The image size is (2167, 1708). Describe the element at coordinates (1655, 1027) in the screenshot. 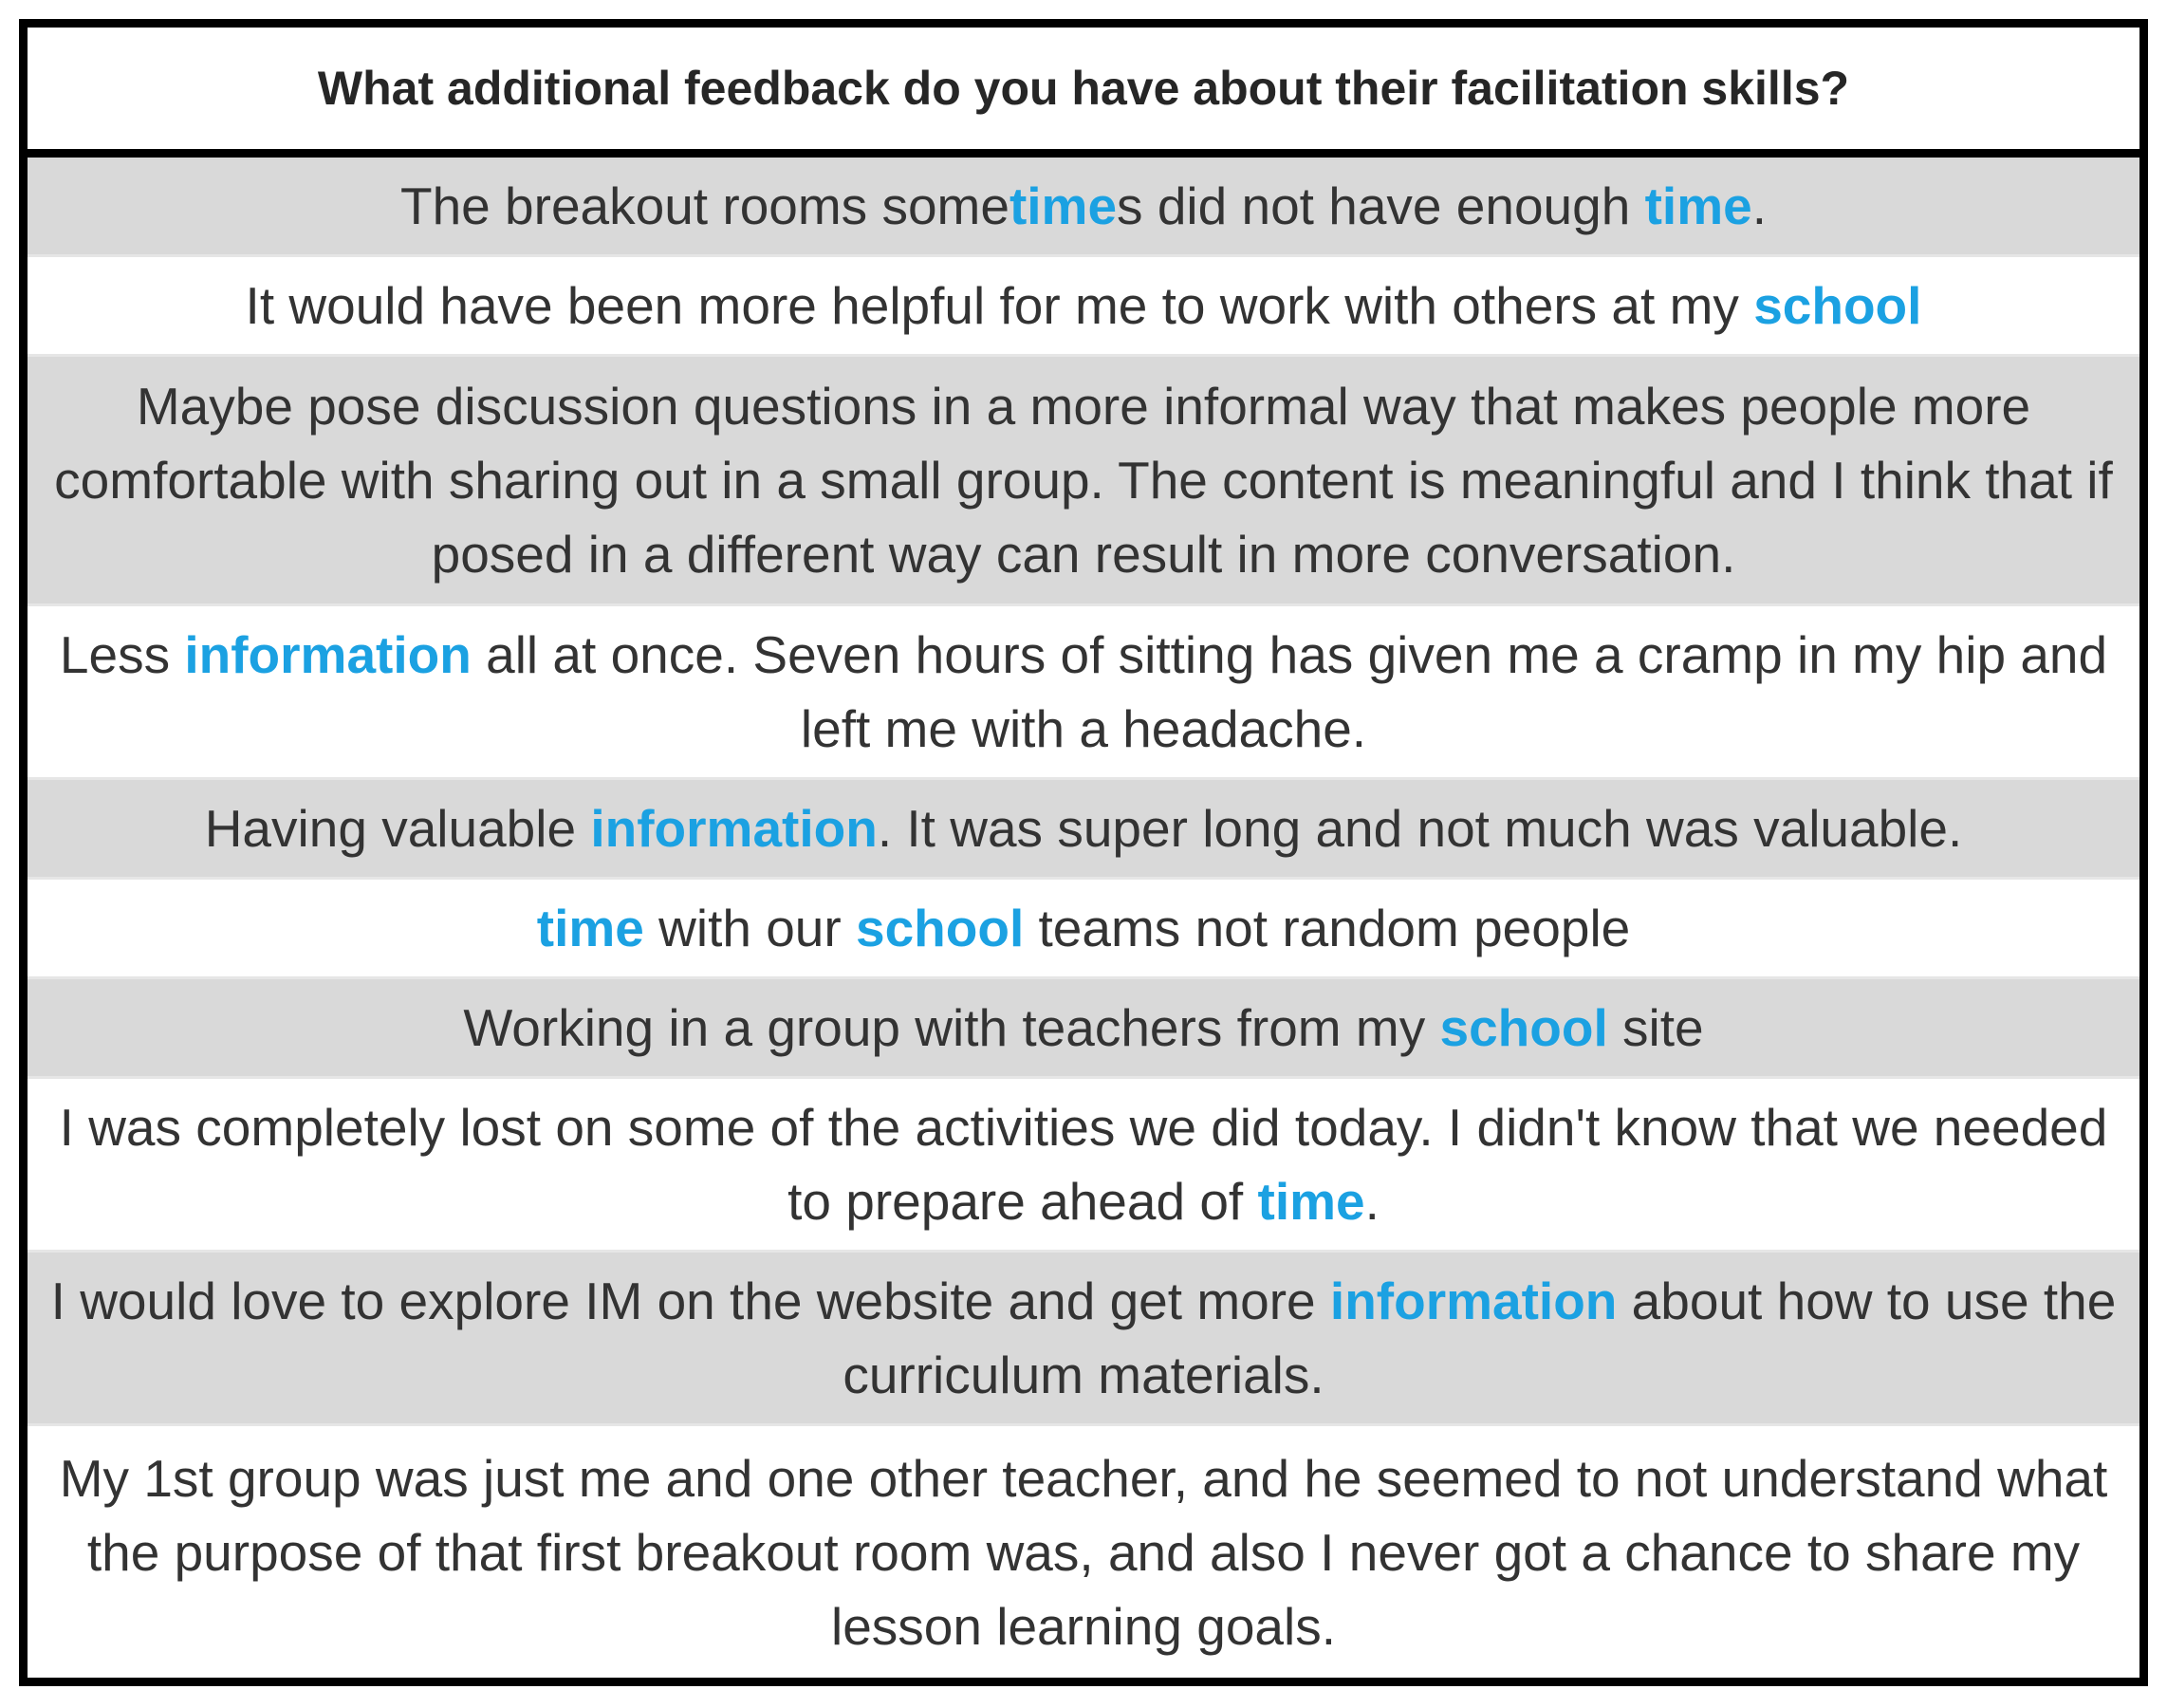

I see `response-text-segment: site` at that location.